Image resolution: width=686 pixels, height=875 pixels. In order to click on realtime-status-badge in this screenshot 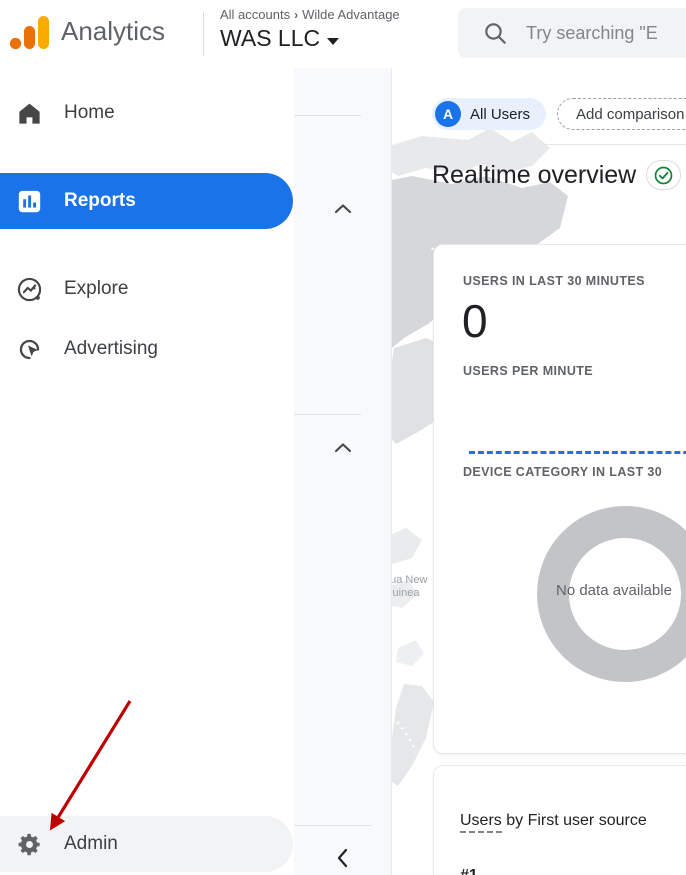, I will do `click(664, 175)`.